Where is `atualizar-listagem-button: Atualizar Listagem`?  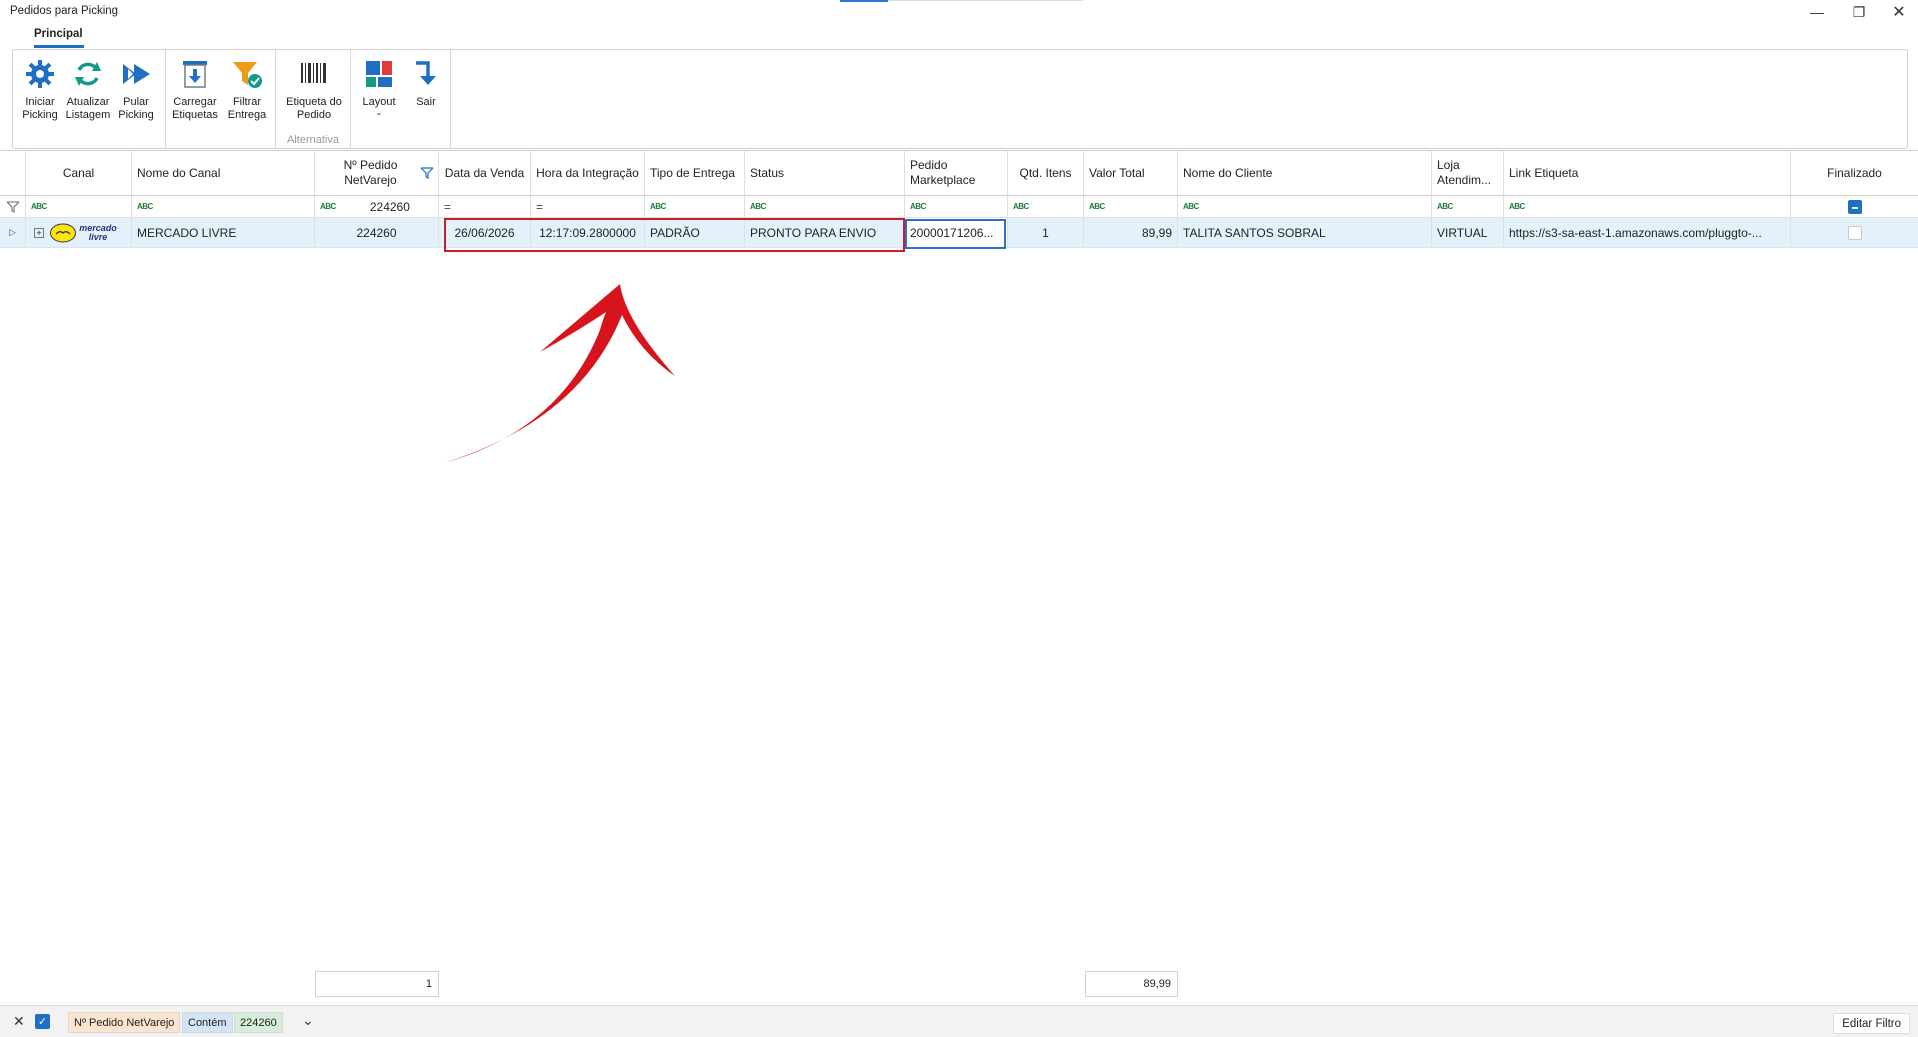
atualizar-listagem-button: Atualizar Listagem is located at coordinates (88, 90).